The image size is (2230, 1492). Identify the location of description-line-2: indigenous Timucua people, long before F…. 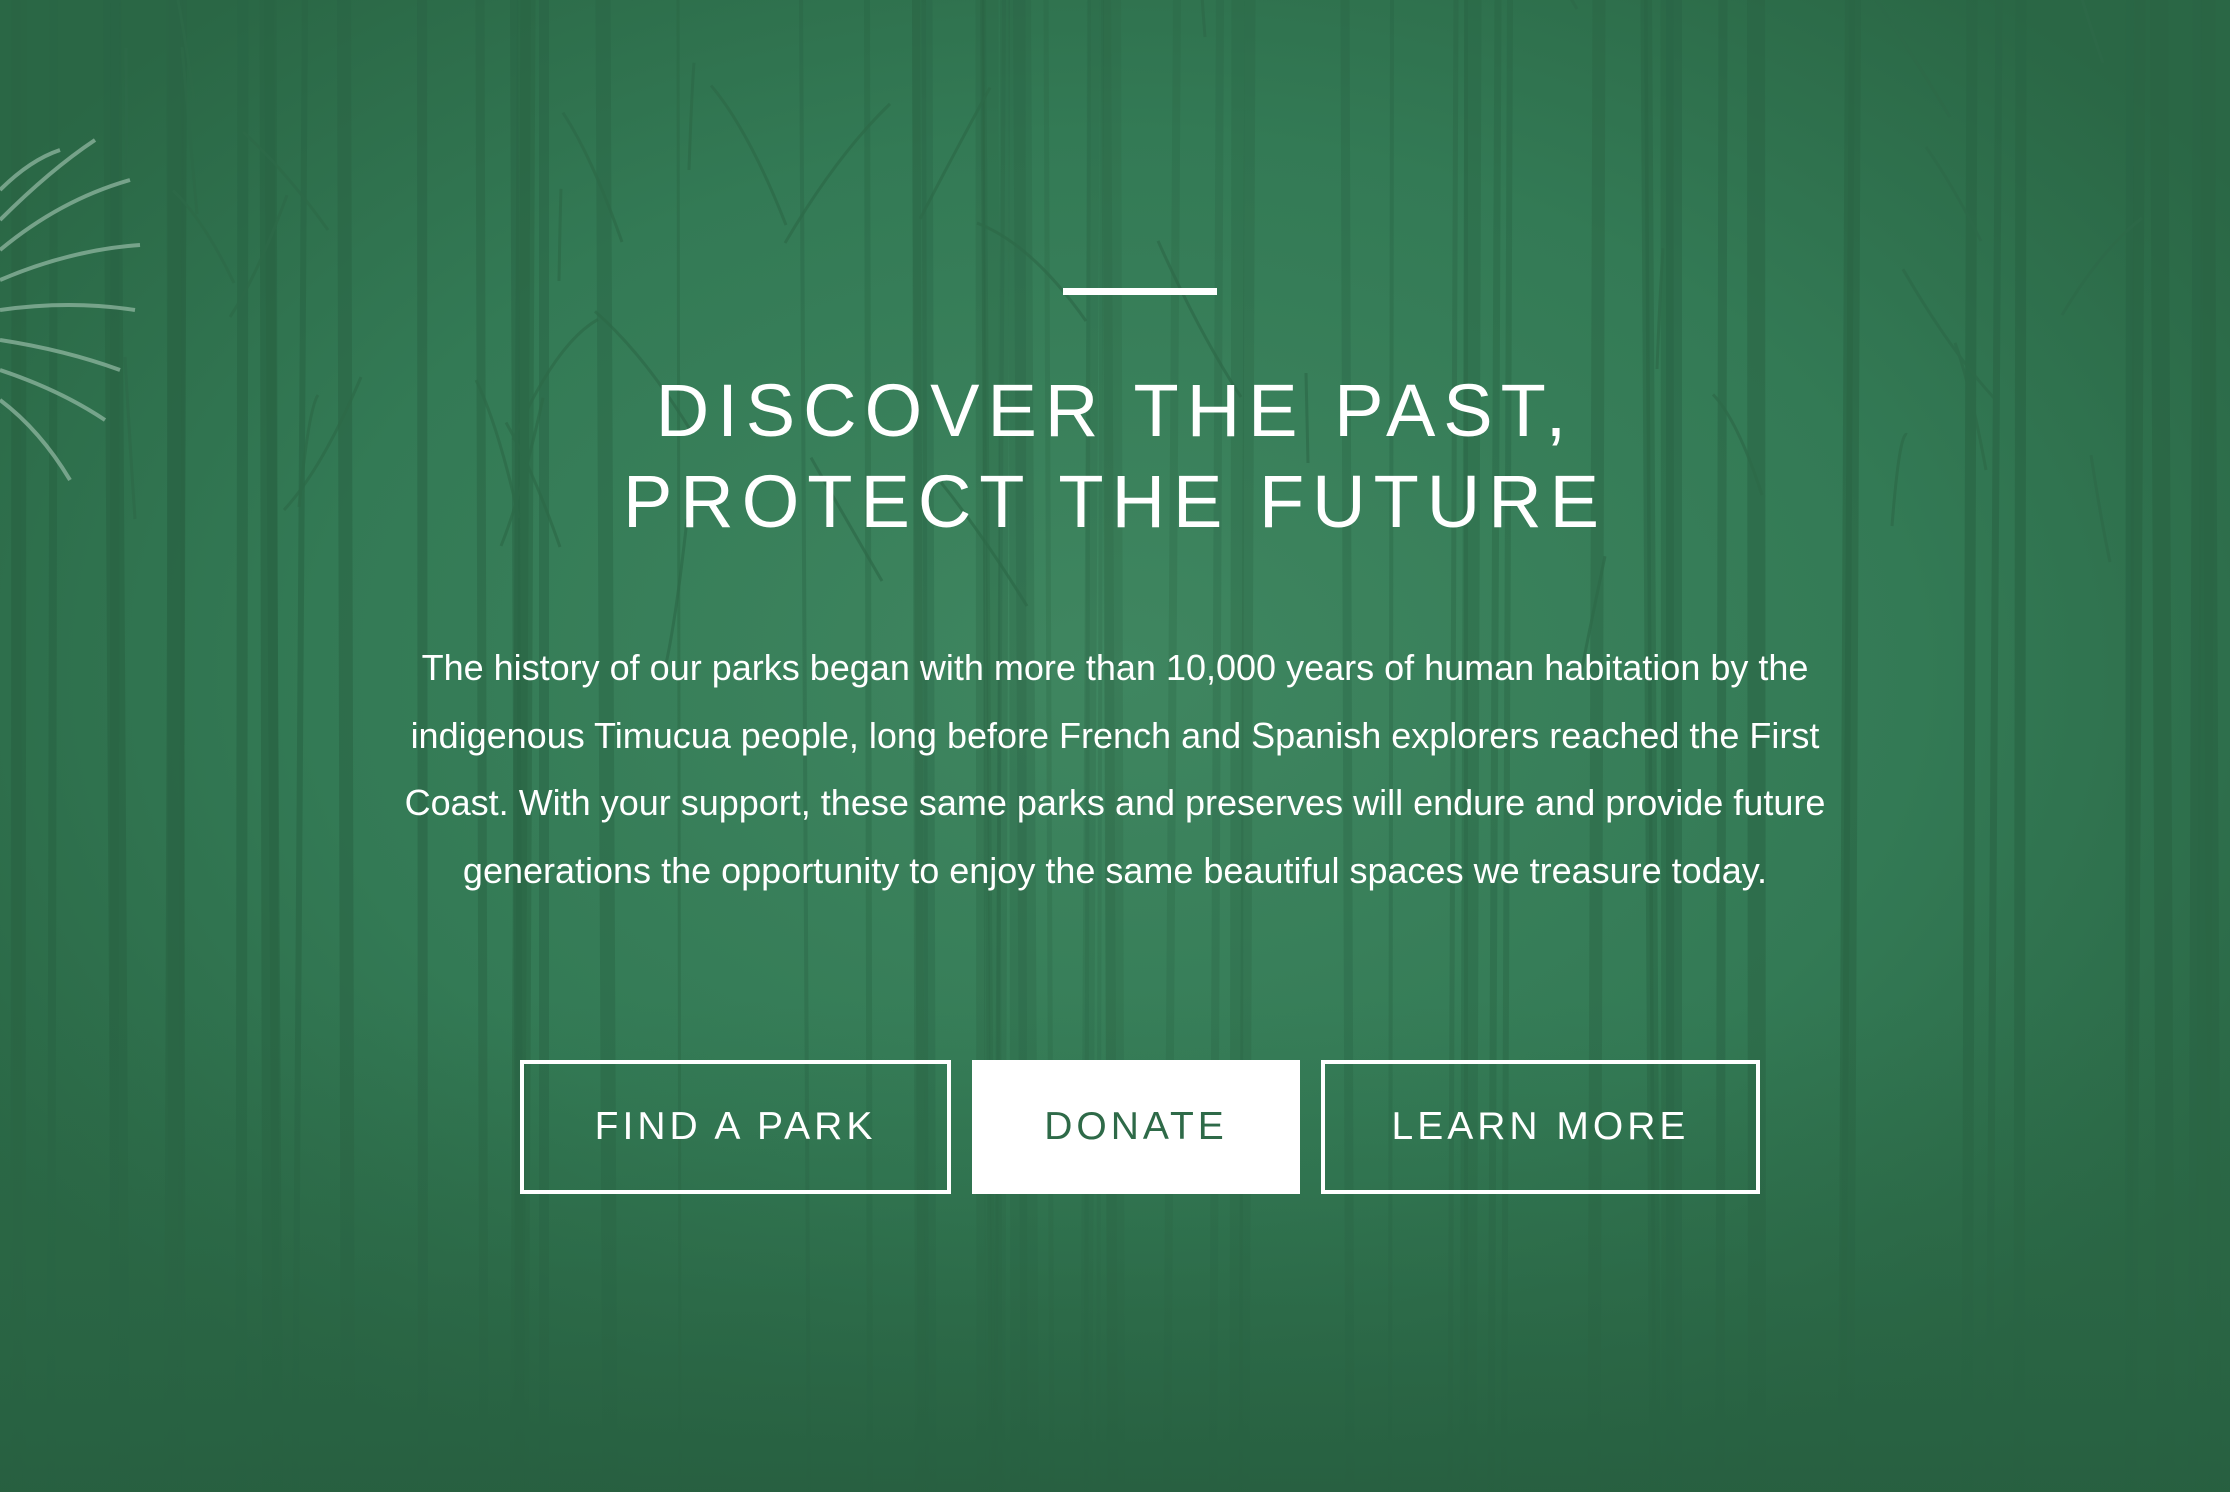
(1115, 735).